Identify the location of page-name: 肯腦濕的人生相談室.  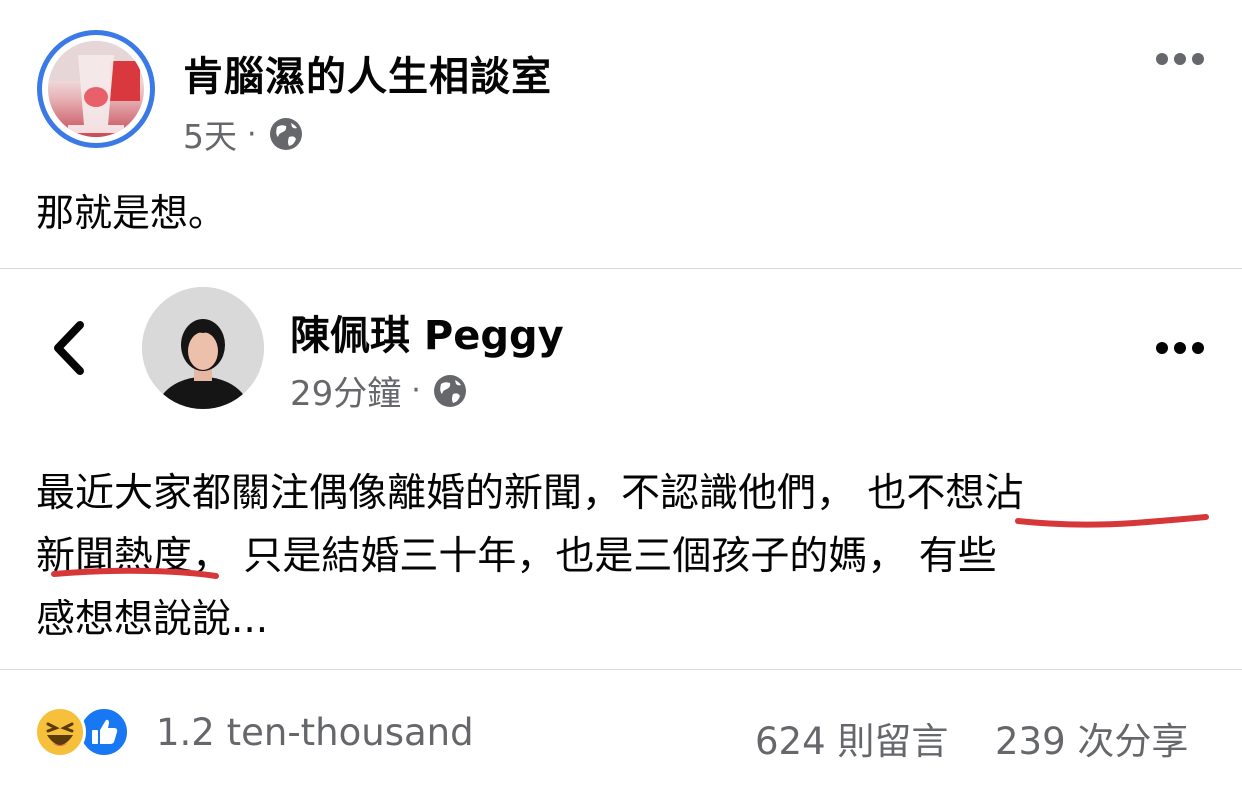
(367, 73).